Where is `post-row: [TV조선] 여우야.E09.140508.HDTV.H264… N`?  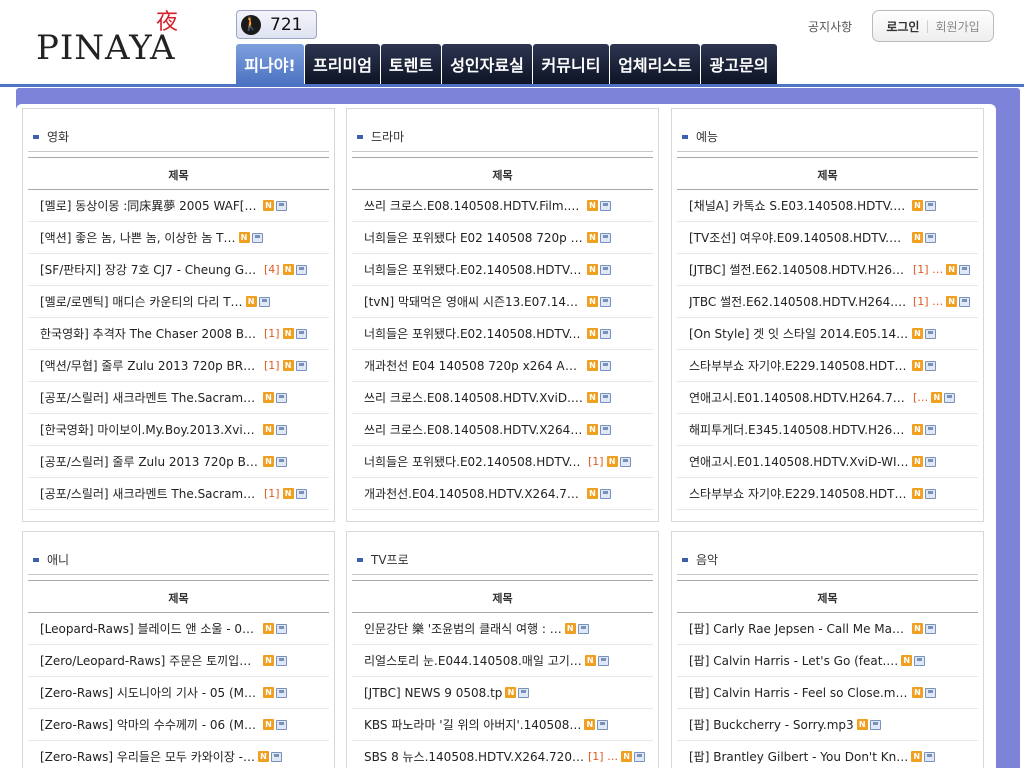 post-row: [TV조선] 여우야.E09.140508.HDTV.H264… N is located at coordinates (827, 238).